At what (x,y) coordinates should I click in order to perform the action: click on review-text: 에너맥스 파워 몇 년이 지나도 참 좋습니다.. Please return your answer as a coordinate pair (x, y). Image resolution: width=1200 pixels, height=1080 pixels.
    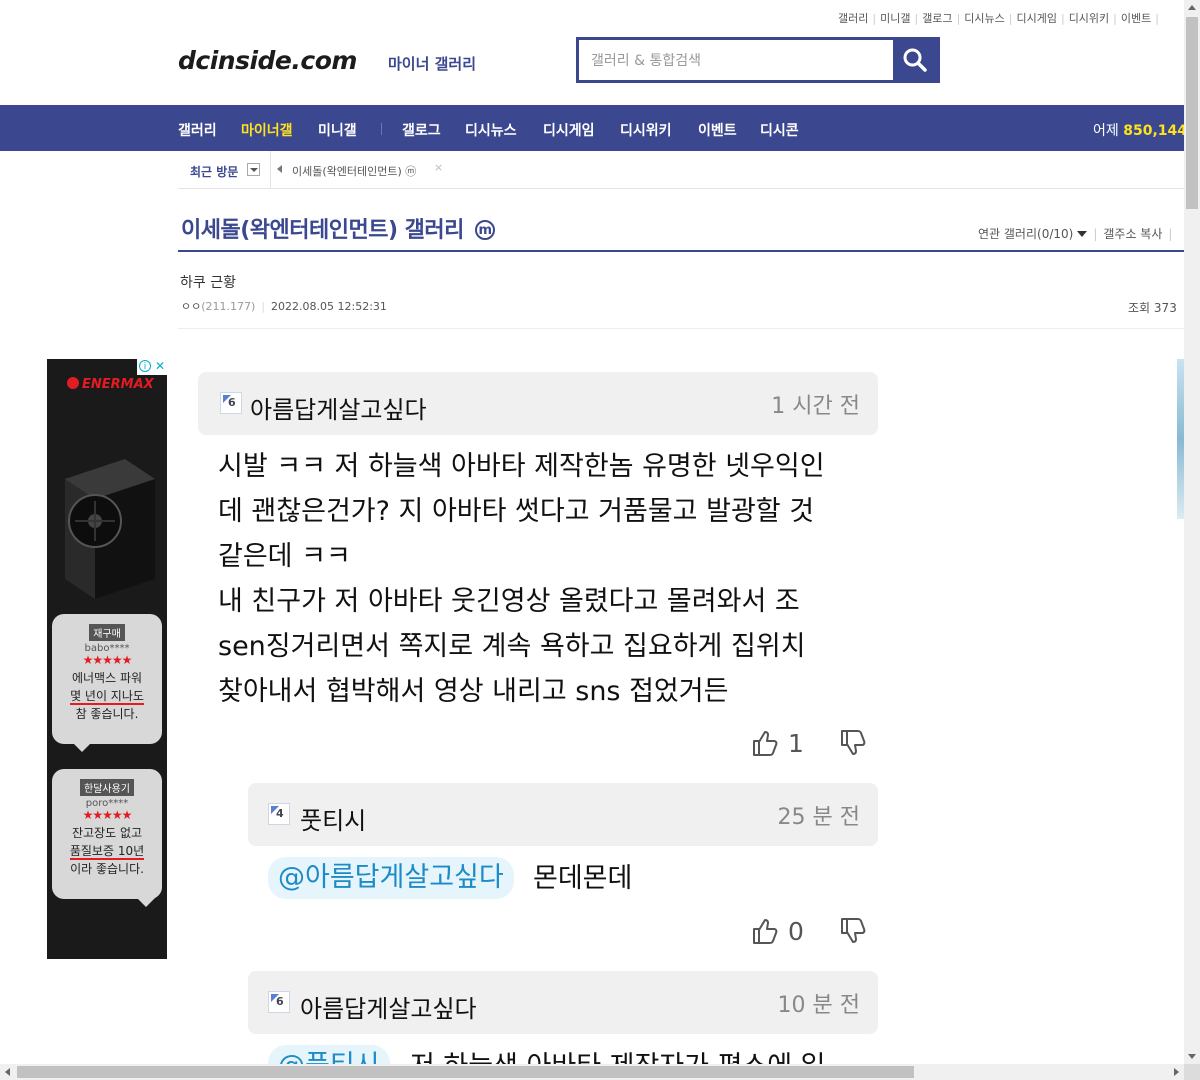
    Looking at the image, I should click on (107, 696).